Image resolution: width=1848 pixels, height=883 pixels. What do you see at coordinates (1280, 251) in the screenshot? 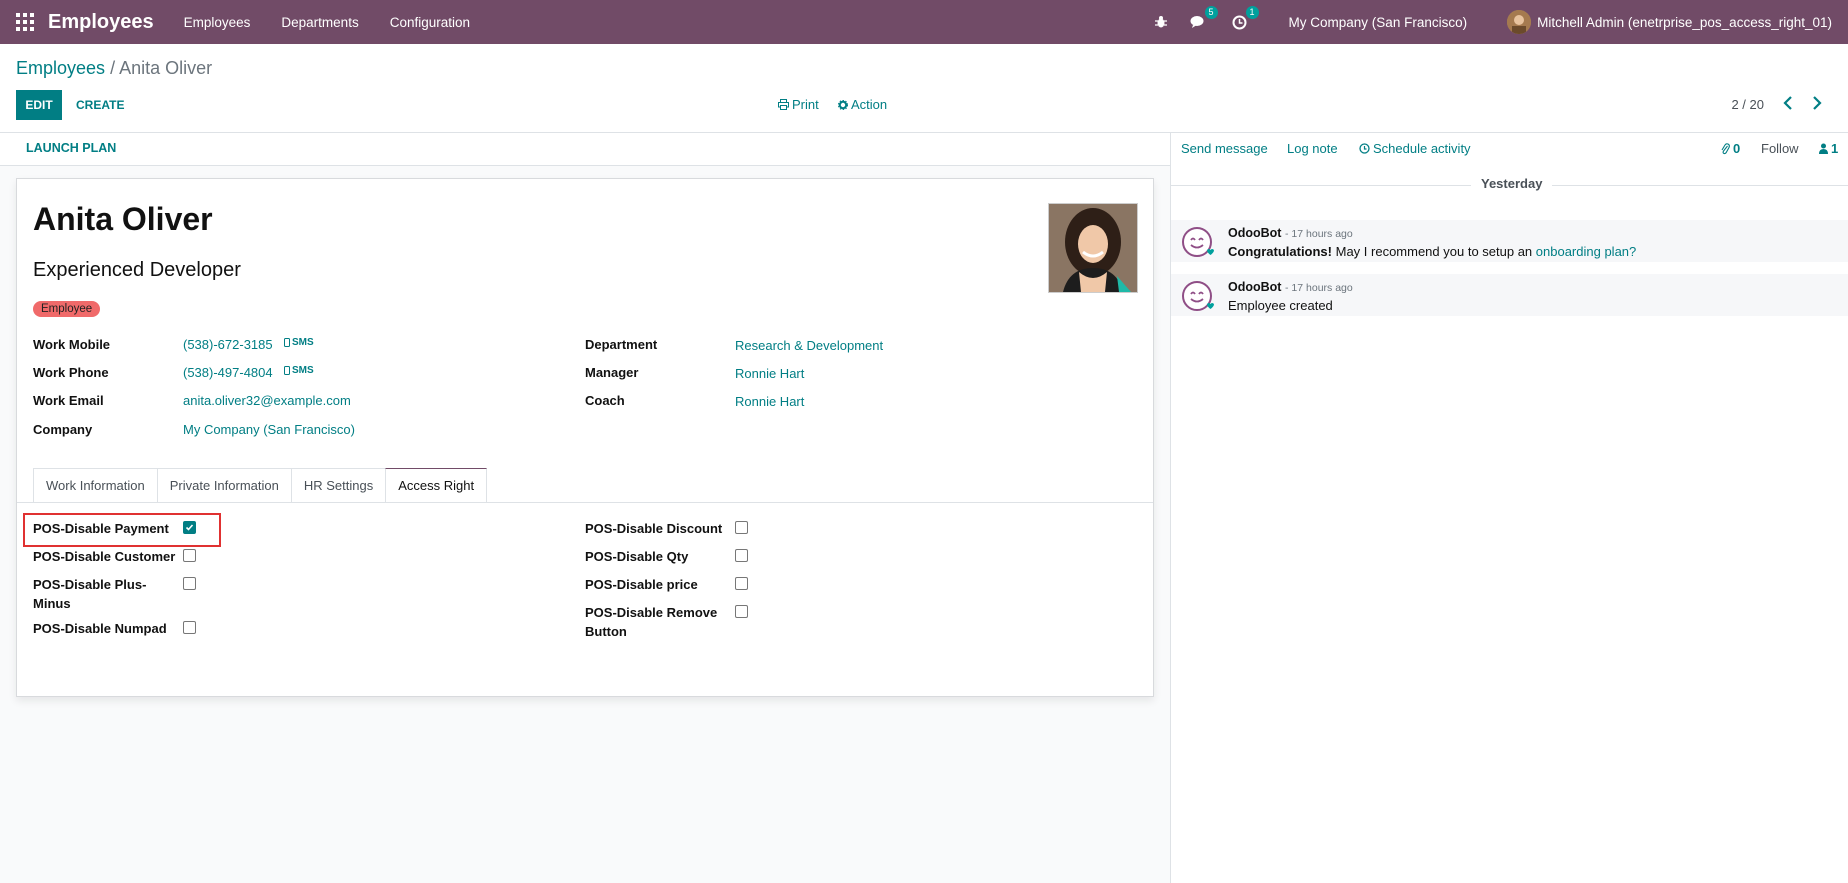
I see `message-bold-text: Congratulations!` at bounding box center [1280, 251].